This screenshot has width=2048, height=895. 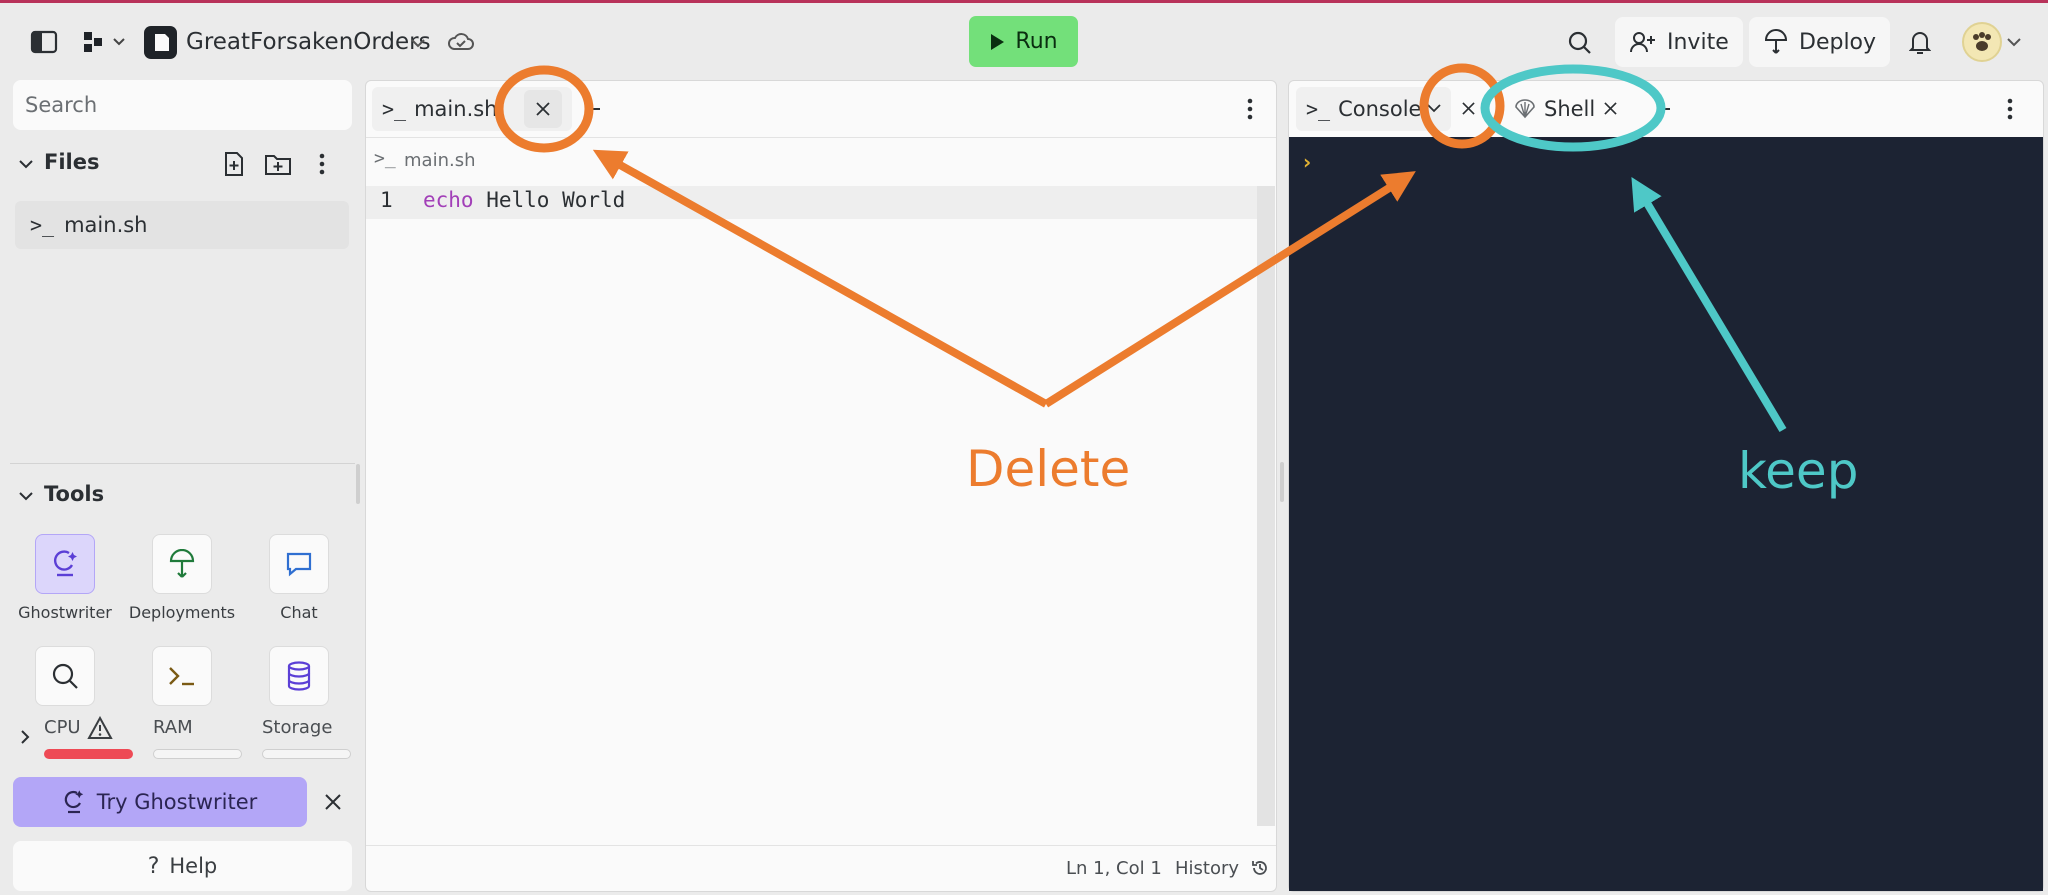 What do you see at coordinates (1798, 471) in the screenshot?
I see `keep-annotation: keep` at bounding box center [1798, 471].